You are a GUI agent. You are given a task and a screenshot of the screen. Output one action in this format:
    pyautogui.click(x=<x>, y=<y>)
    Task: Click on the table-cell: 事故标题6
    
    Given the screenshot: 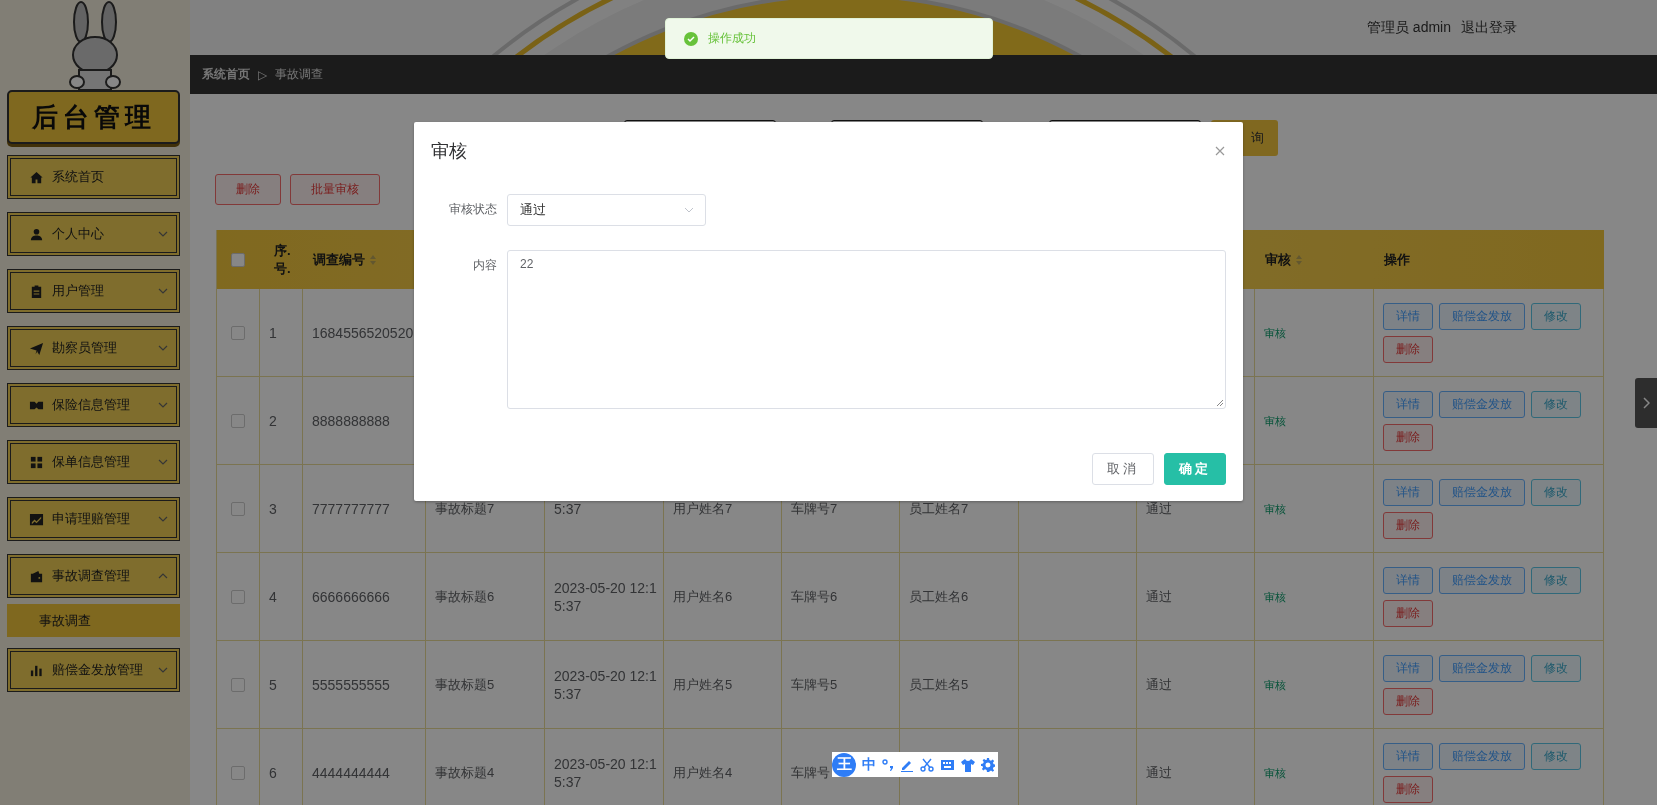 What is the action you would take?
    pyautogui.click(x=485, y=597)
    